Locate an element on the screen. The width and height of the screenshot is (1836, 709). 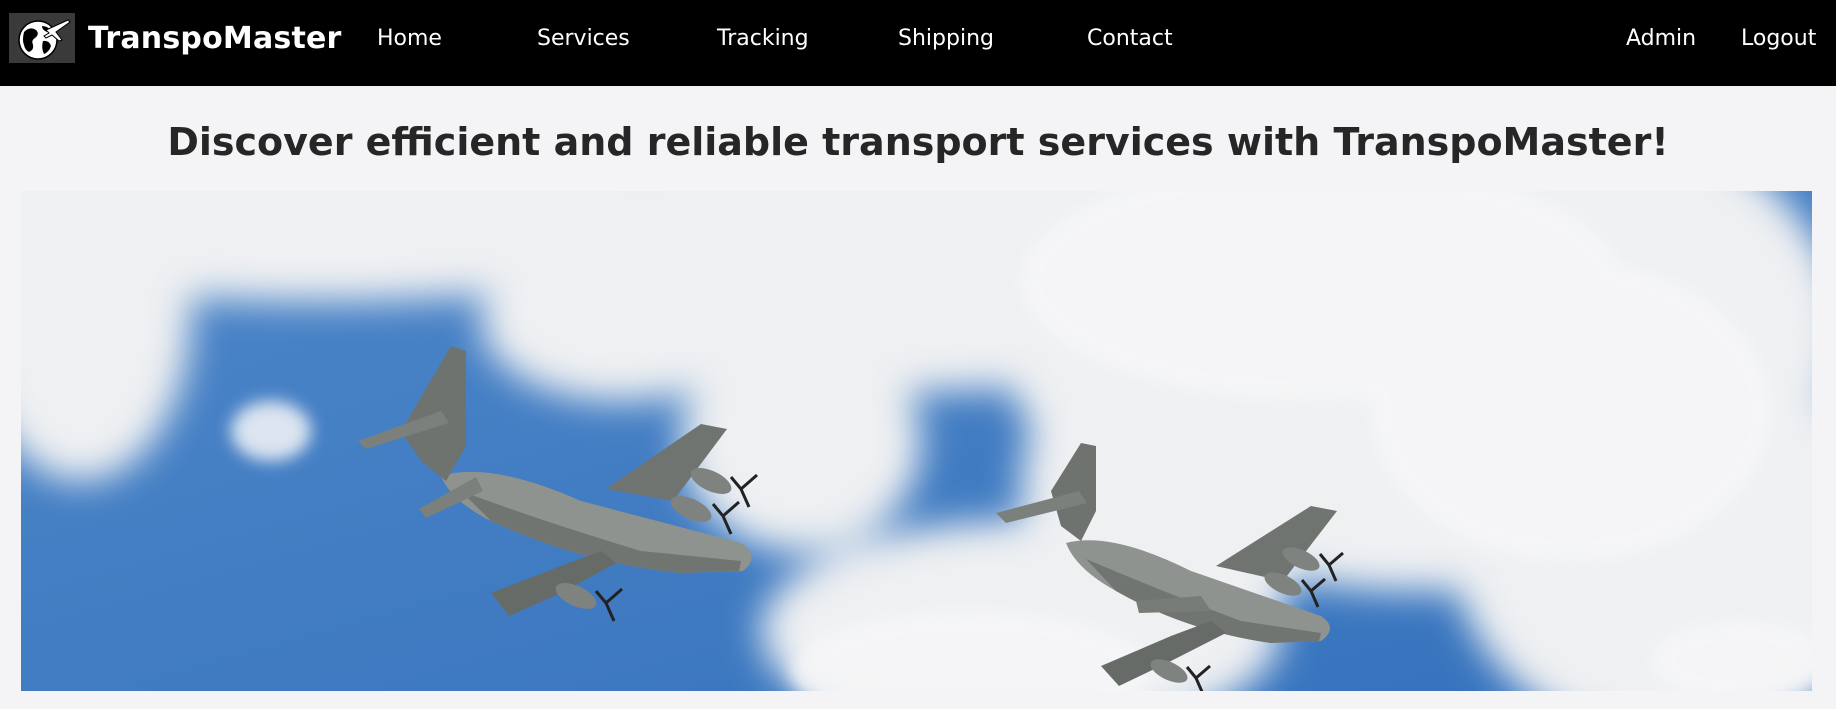
nav-link-contact: Contact is located at coordinates (1130, 39).